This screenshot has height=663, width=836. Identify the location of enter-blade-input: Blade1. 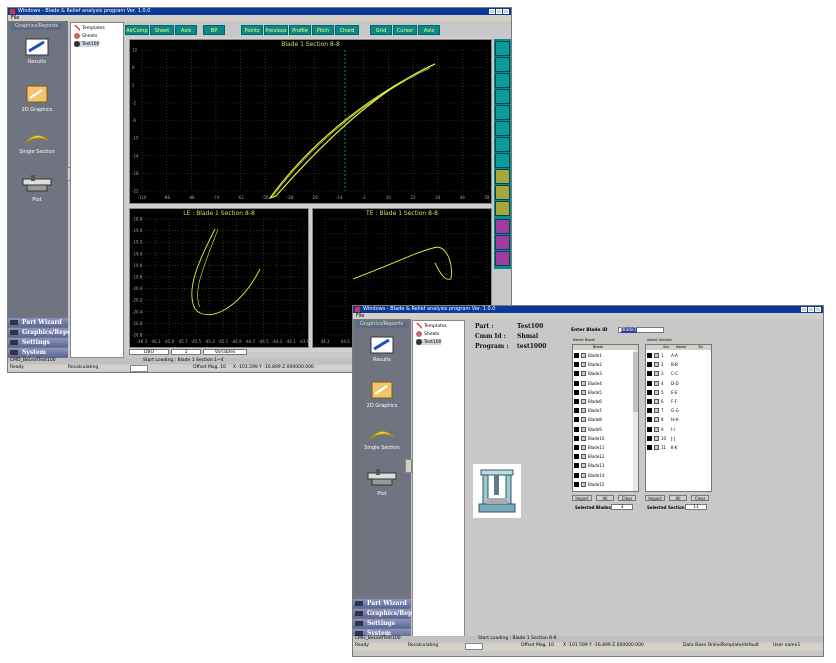
(641, 330).